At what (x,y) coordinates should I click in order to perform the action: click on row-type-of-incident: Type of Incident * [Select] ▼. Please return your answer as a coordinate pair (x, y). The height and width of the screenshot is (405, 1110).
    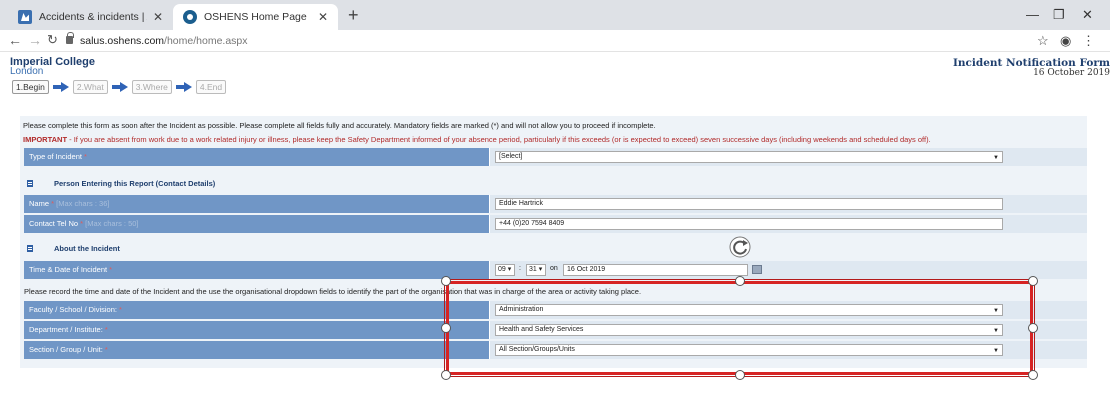
    Looking at the image, I should click on (555, 157).